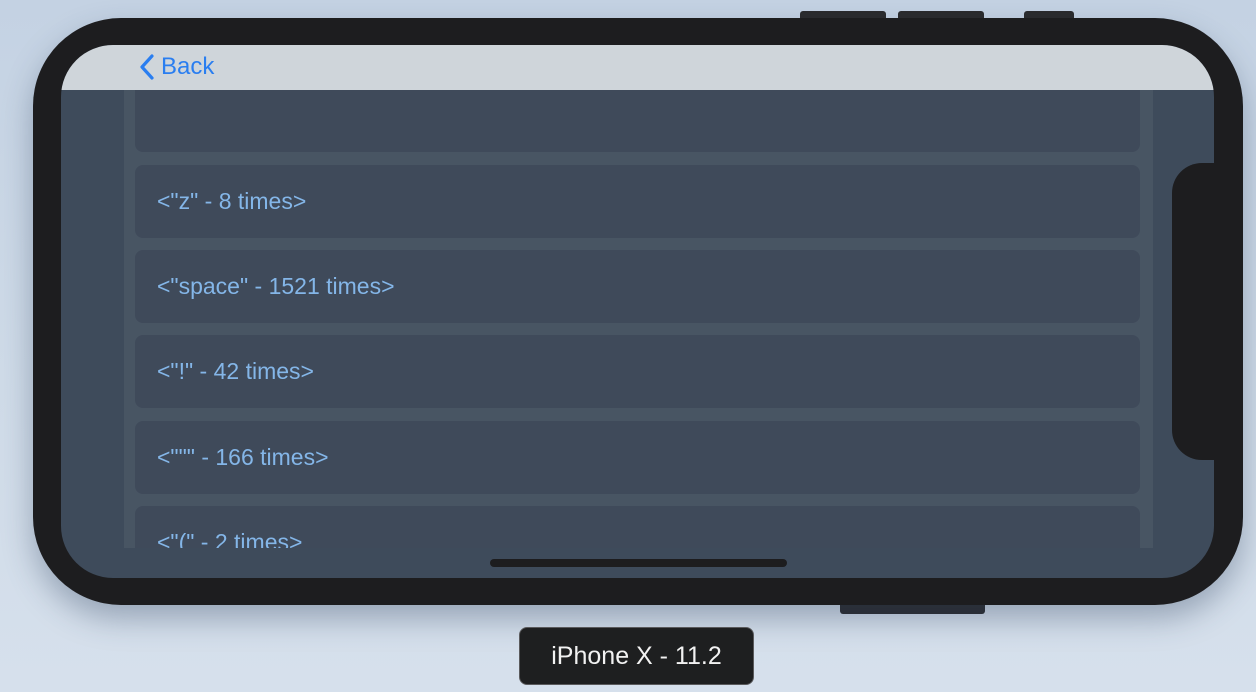  What do you see at coordinates (235, 371) in the screenshot?
I see `list-item-label: <"!" - 42 times>` at bounding box center [235, 371].